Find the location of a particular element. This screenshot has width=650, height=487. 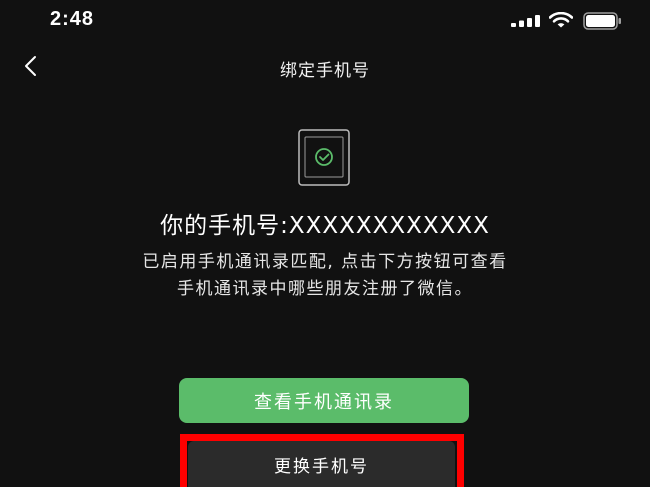

description-line-2: 手机通讯录中哪些朋友注册了微信。 is located at coordinates (325, 289).